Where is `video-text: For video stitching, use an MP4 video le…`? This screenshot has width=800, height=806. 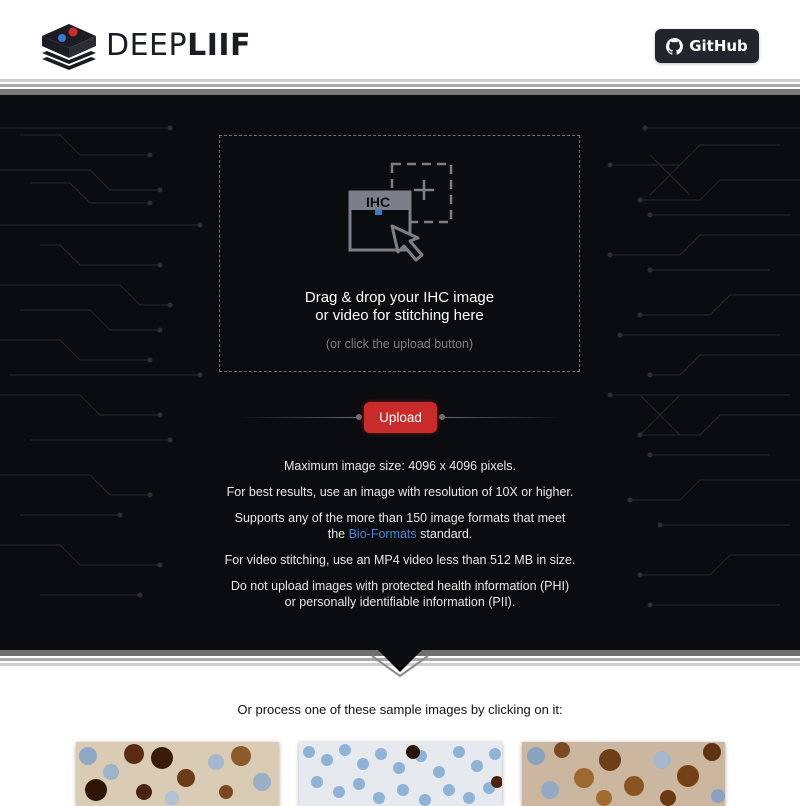
video-text: For video stitching, use an MP4 video le… is located at coordinates (400, 560).